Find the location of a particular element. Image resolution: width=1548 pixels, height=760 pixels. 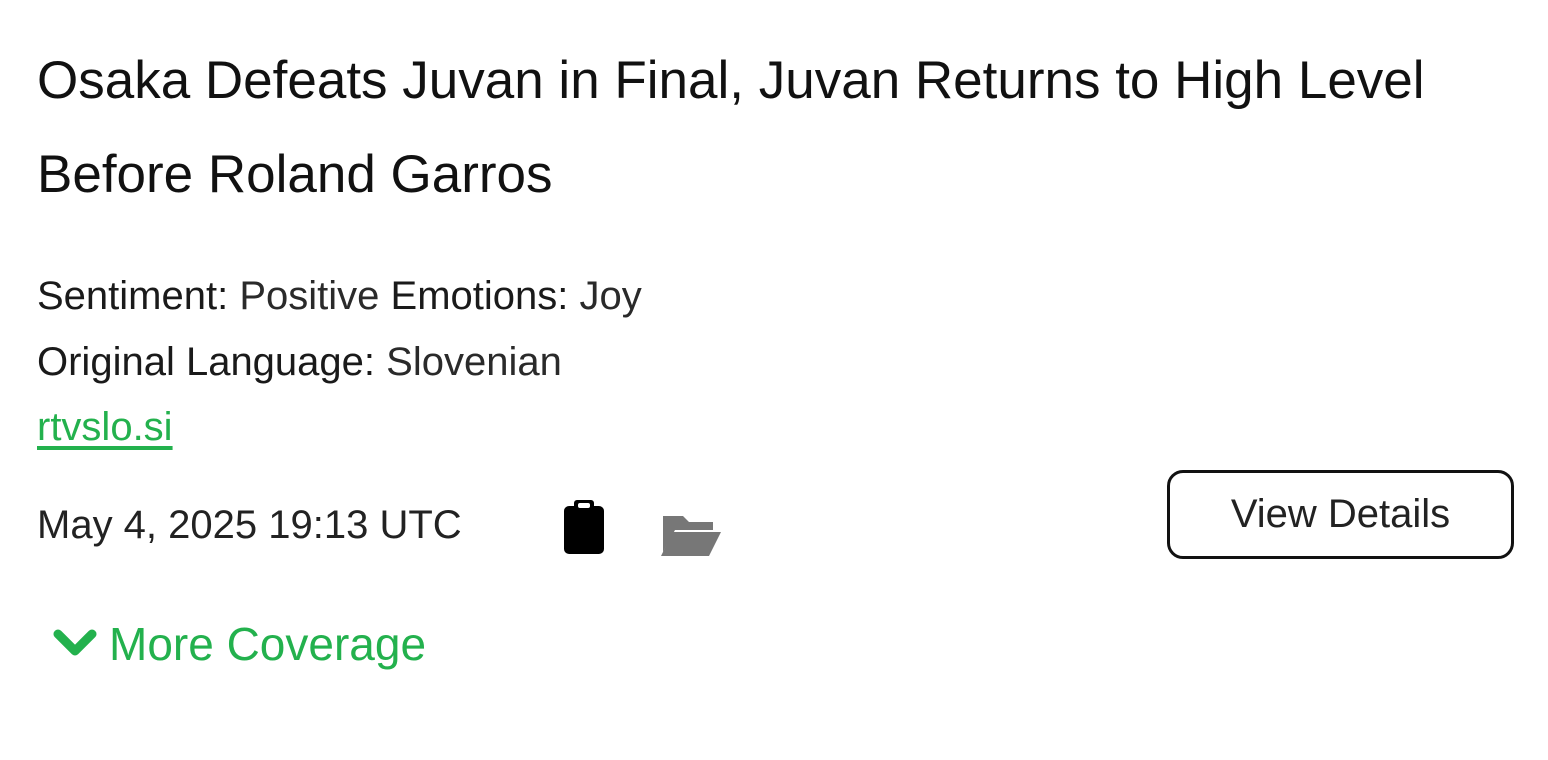

emotions-value: Joy is located at coordinates (610, 296).